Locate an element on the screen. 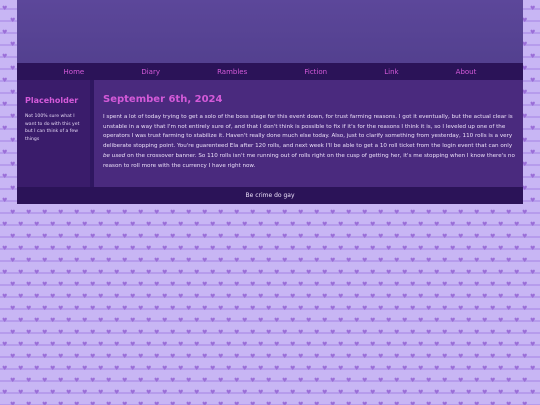 Image resolution: width=540 pixels, height=405 pixels. nav-fiction-link: Fiction is located at coordinates (315, 72).